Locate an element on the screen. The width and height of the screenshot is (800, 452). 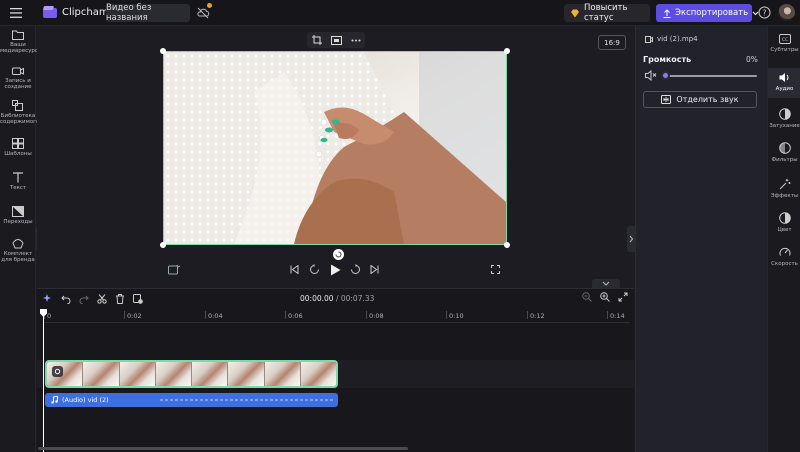
zoom-out-icon is located at coordinates (587, 297).